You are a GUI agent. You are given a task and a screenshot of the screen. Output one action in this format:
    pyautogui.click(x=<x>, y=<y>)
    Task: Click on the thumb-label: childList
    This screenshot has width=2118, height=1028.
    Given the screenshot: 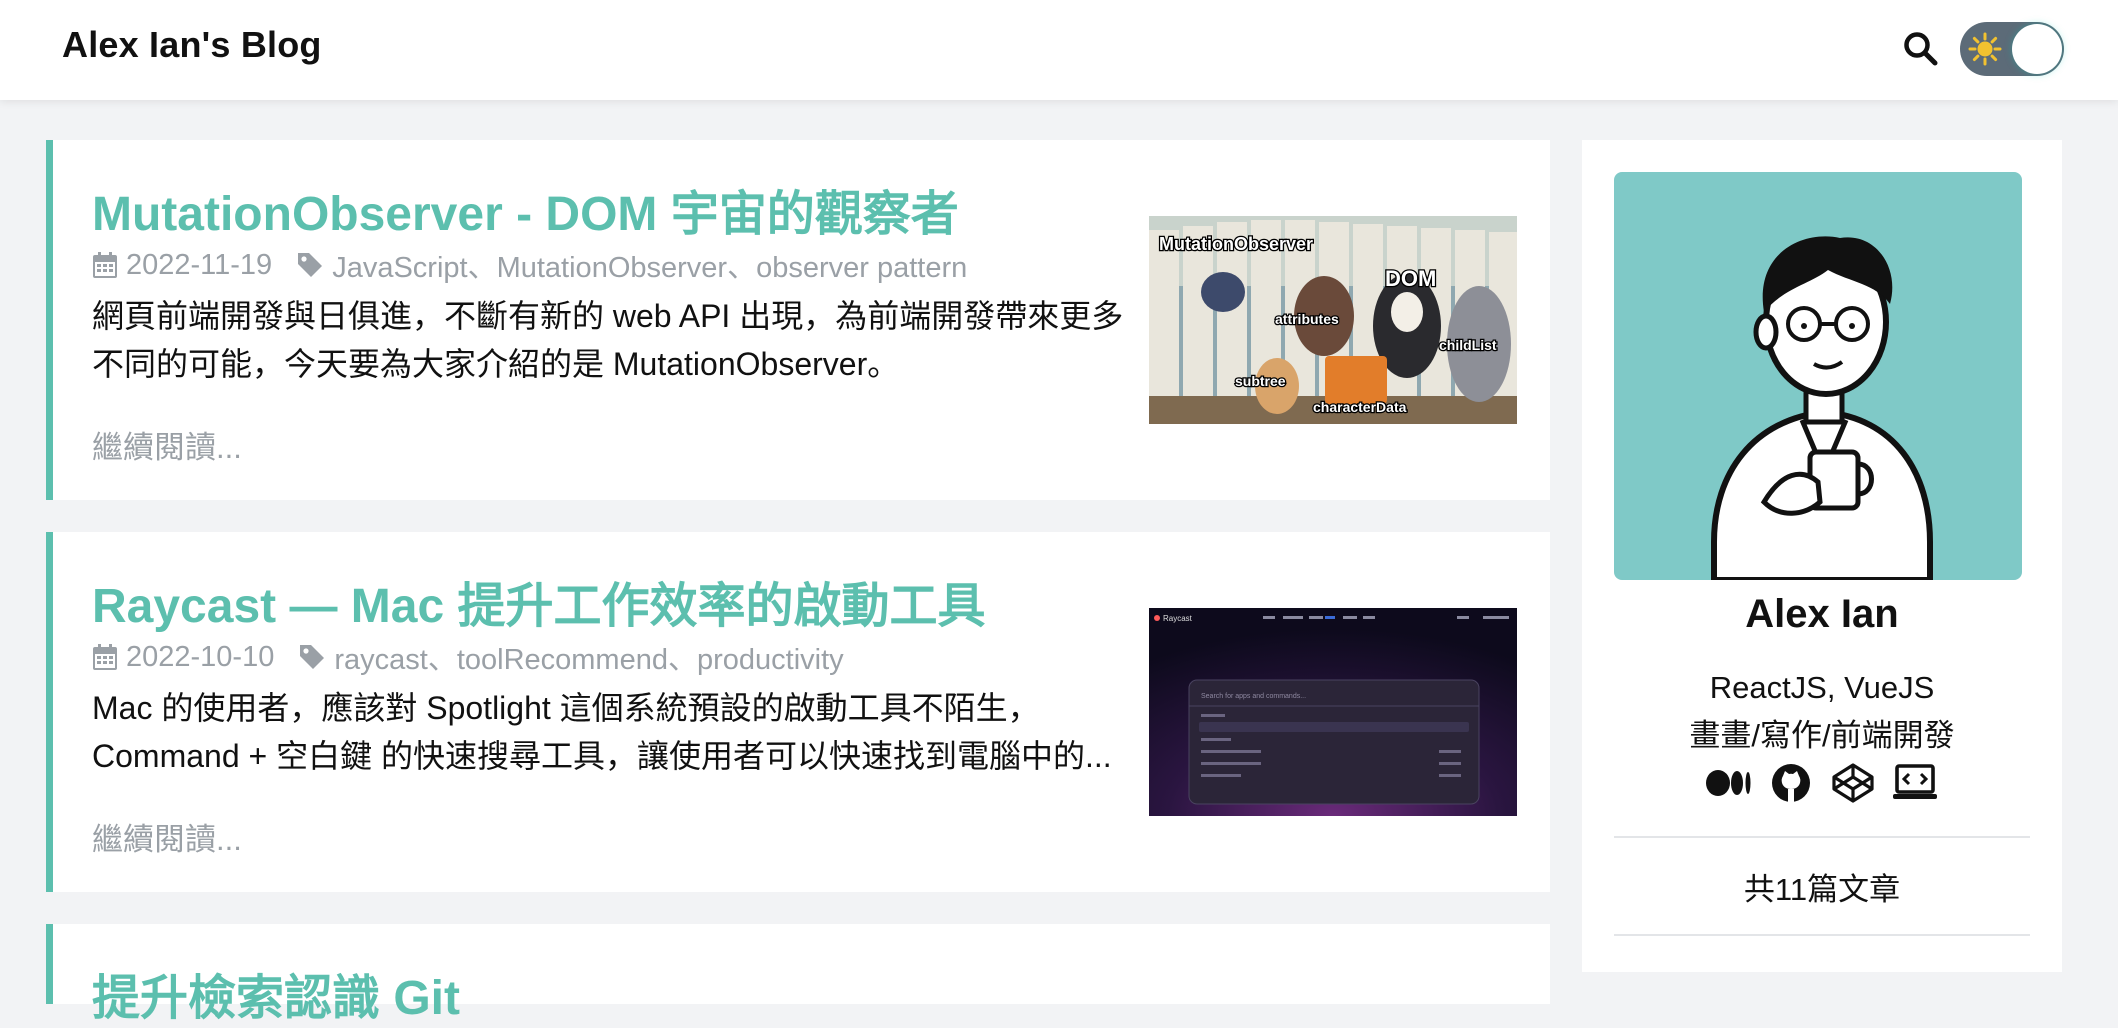 What is the action you would take?
    pyautogui.click(x=1468, y=345)
    